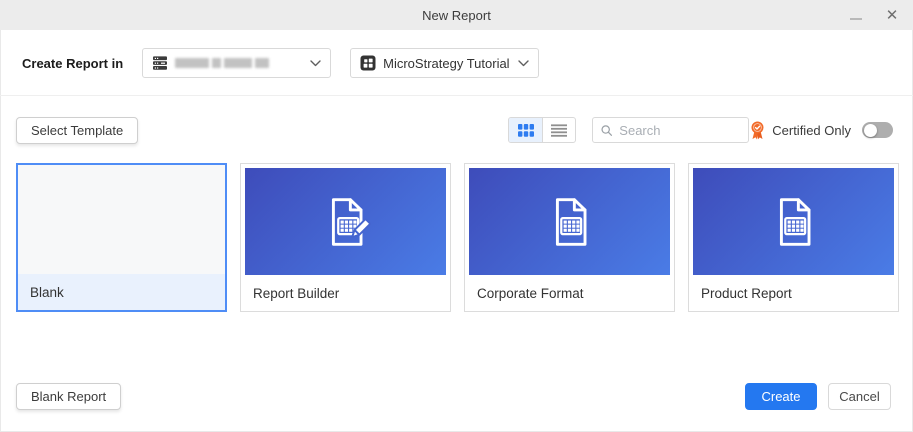 Image resolution: width=913 pixels, height=432 pixels. Describe the element at coordinates (121, 219) in the screenshot. I see `blank-thumbnail` at that location.